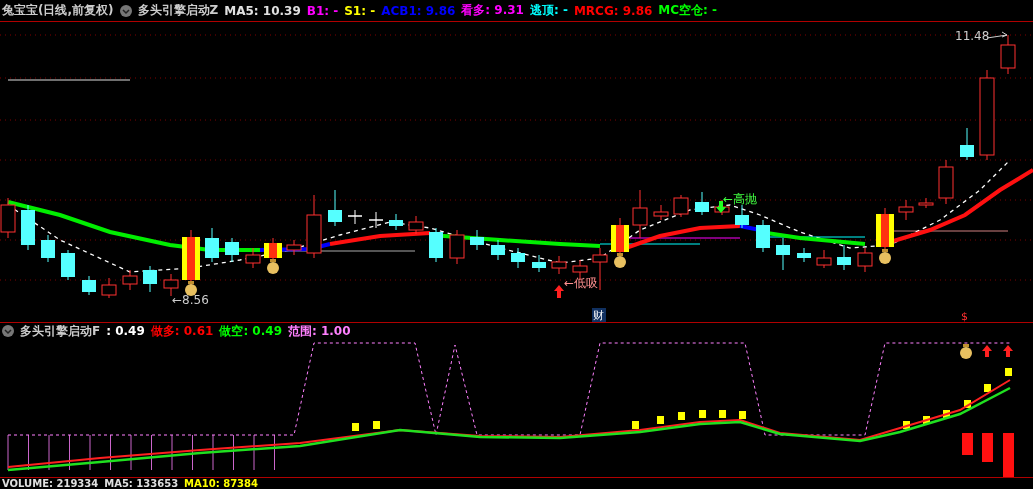 This screenshot has width=1033, height=489. What do you see at coordinates (262, 10) in the screenshot?
I see `indicator-readout: MA5: 10.39` at bounding box center [262, 10].